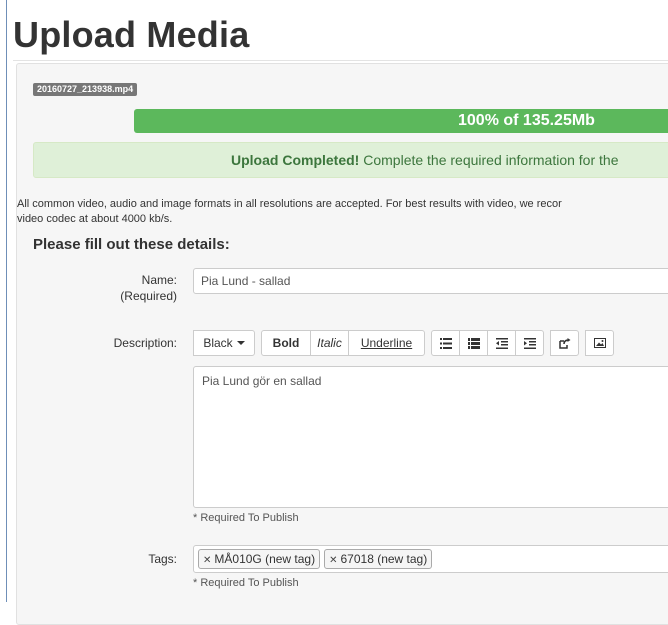  Describe the element at coordinates (329, 343) in the screenshot. I see `italic-button: Italic` at that location.